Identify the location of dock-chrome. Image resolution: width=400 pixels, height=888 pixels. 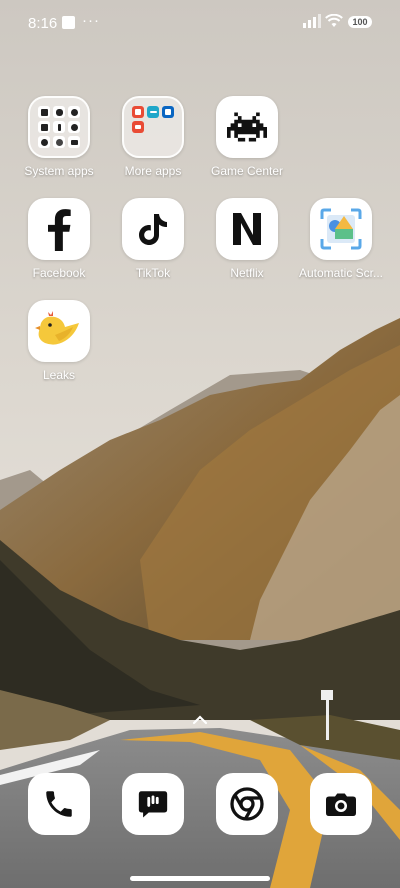
(247, 804).